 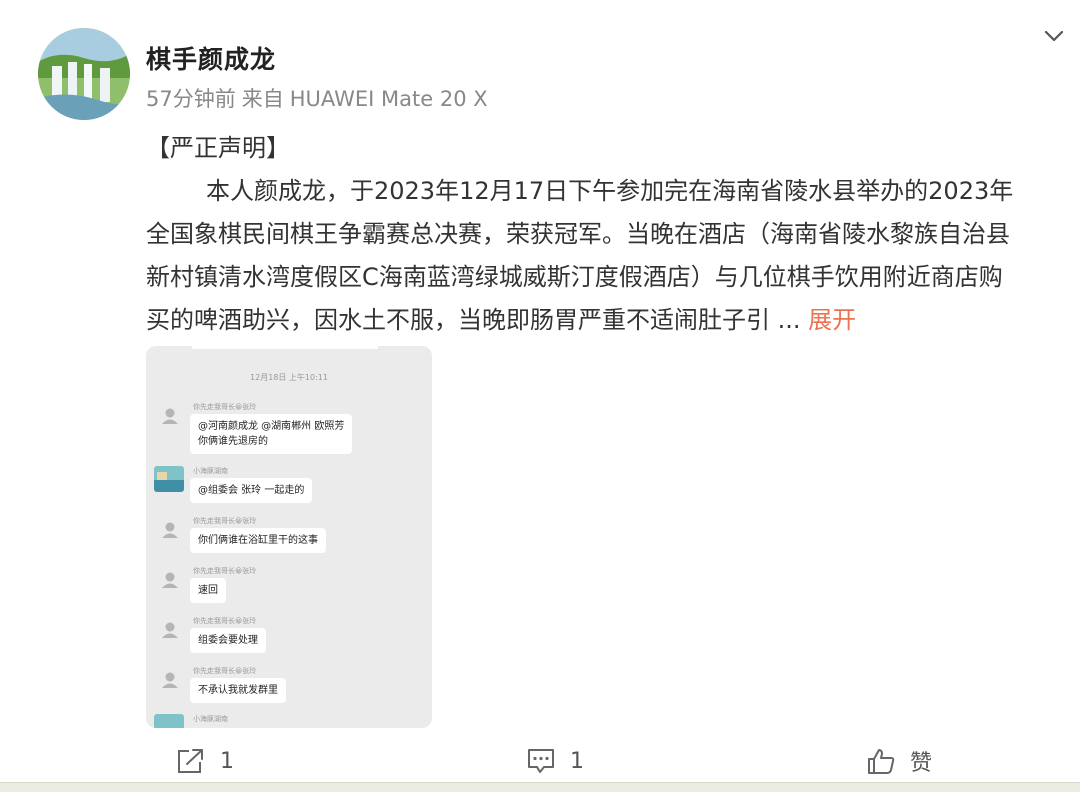 I want to click on image-top-strip, so click(x=285, y=347).